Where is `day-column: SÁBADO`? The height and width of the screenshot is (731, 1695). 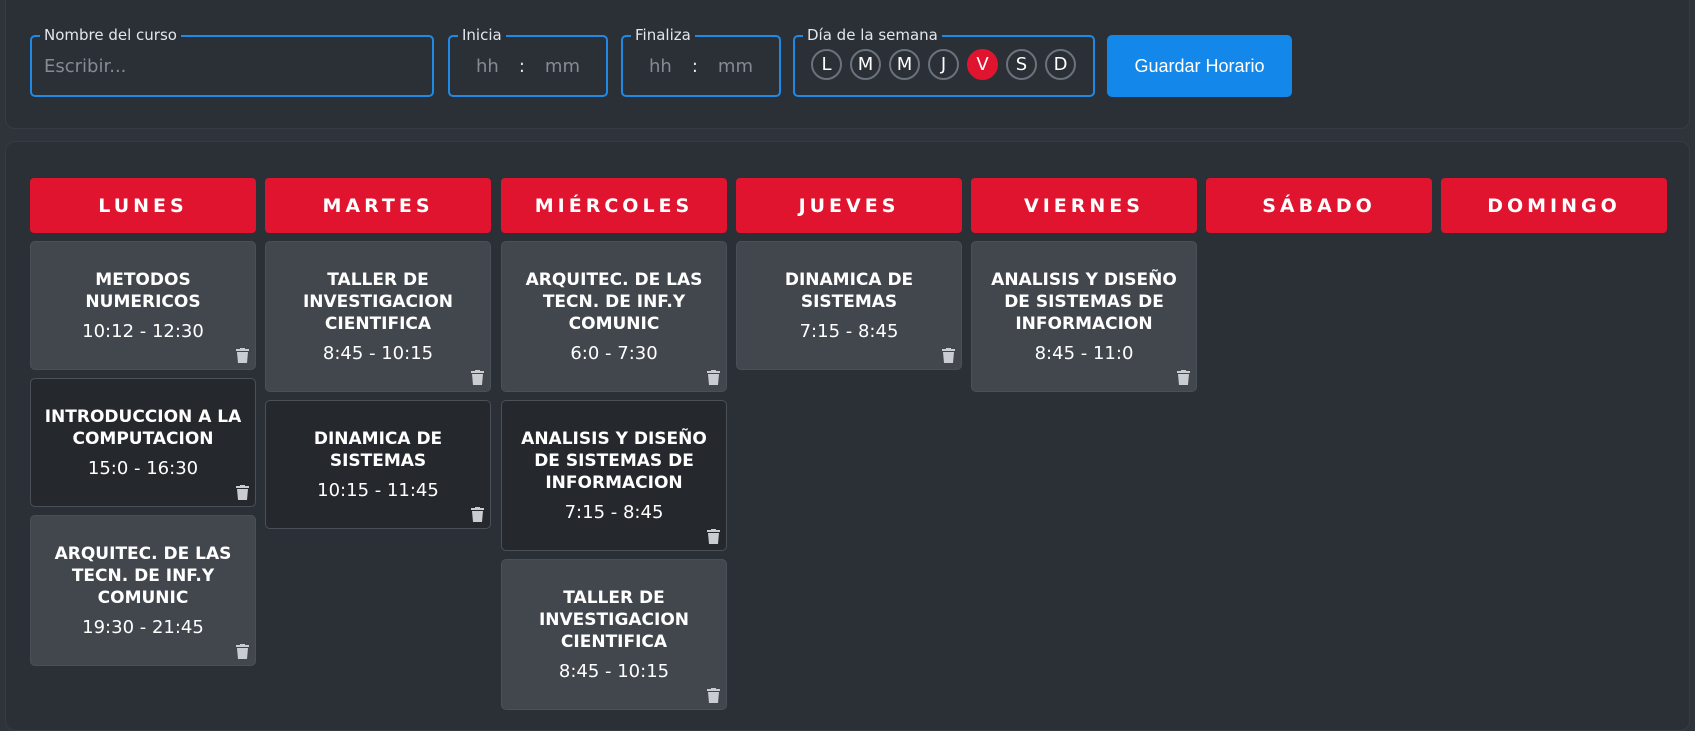
day-column: SÁBADO is located at coordinates (1319, 205).